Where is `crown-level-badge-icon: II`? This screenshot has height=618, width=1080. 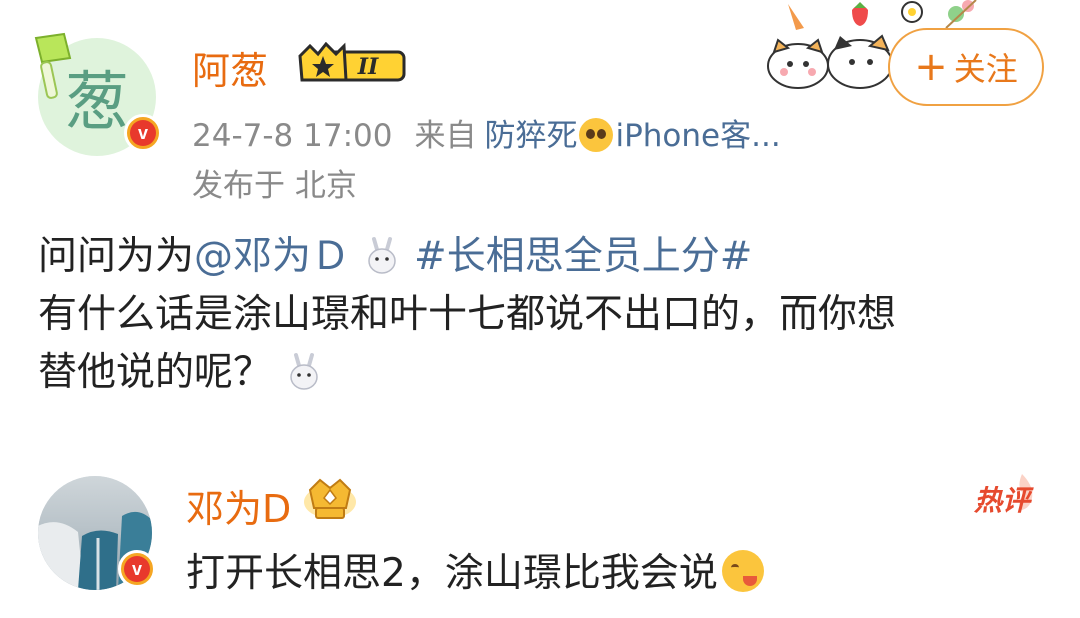
crown-level-badge-icon: II is located at coordinates (353, 64).